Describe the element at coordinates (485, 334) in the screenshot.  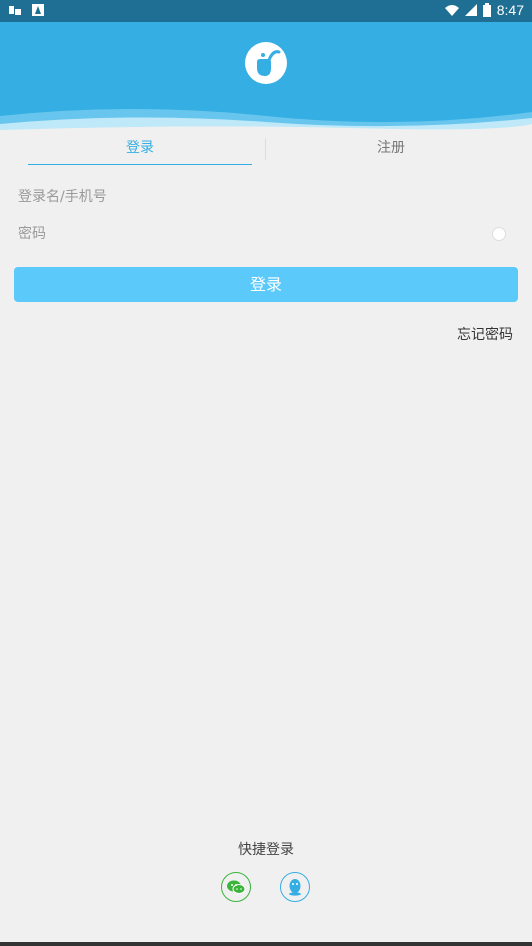
I see `forgot-password-link: 忘记密码` at that location.